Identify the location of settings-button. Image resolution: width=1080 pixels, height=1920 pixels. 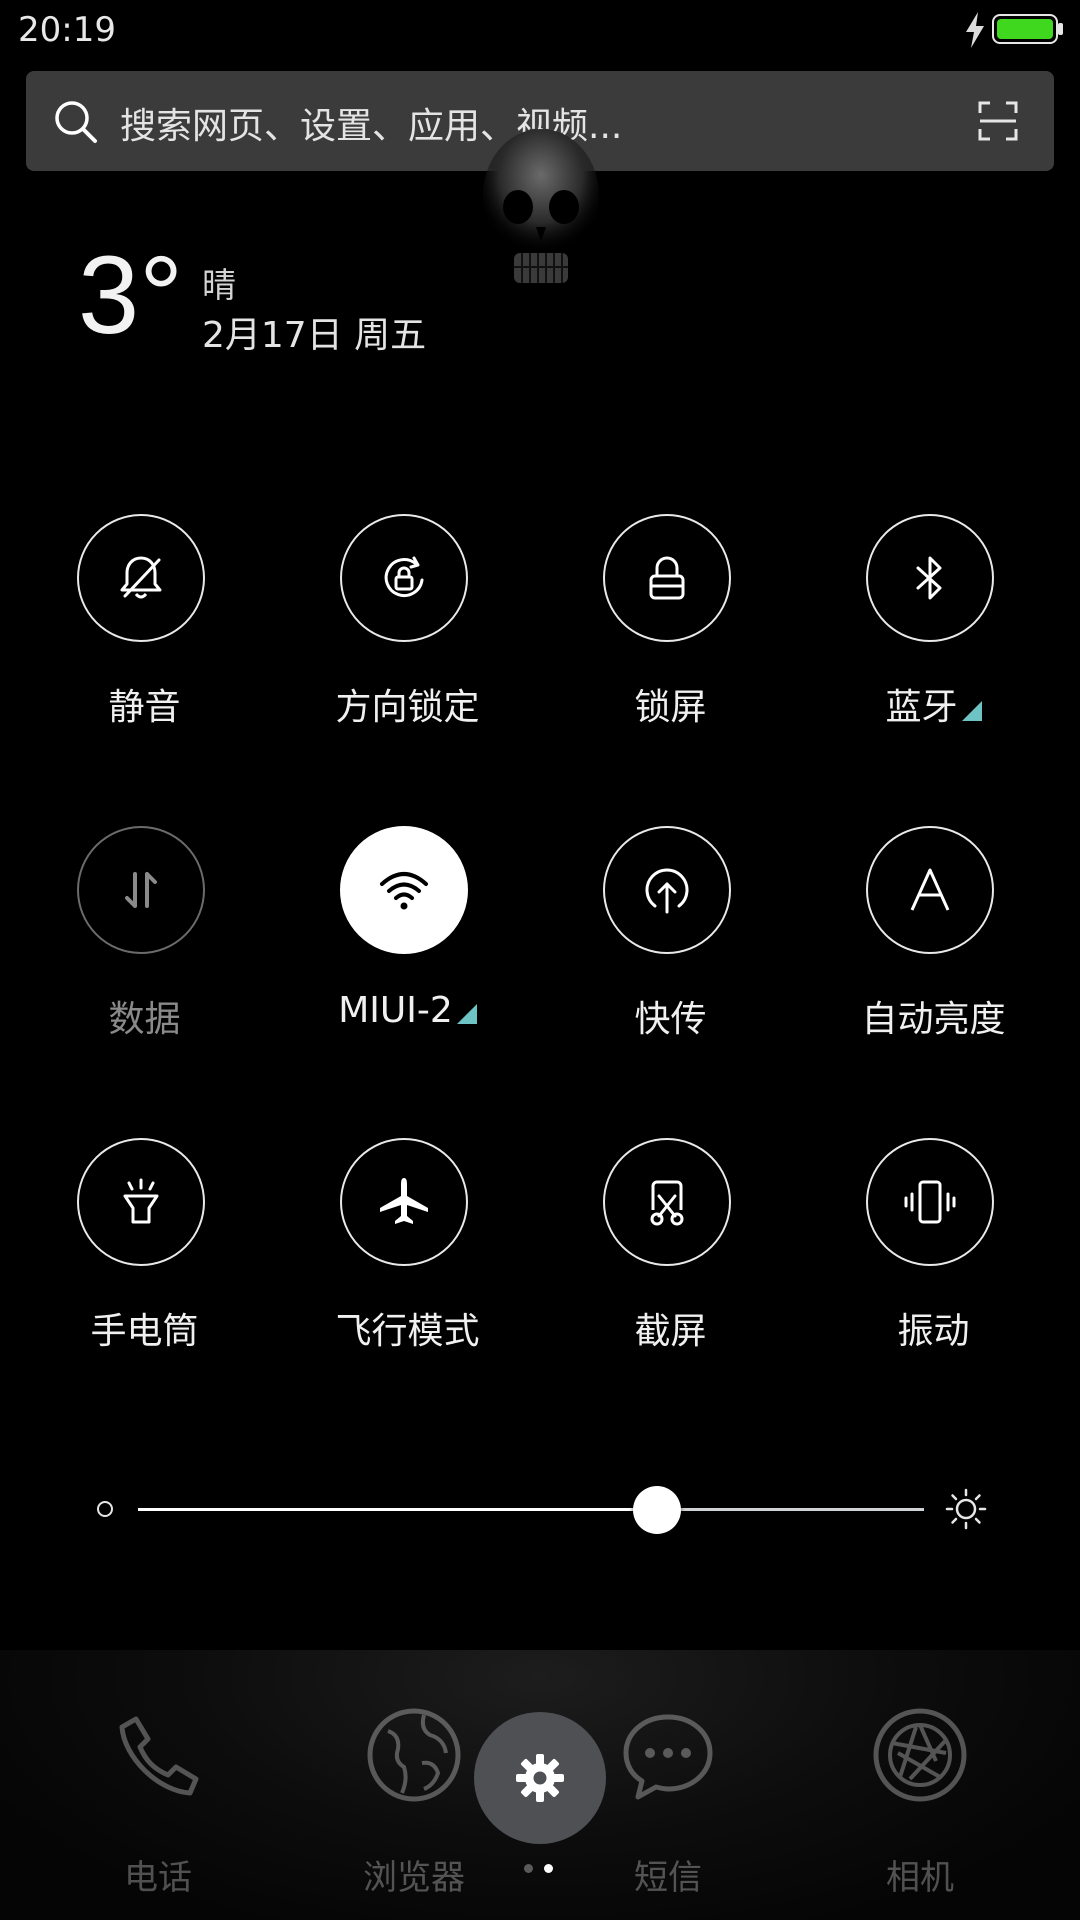
(540, 1778).